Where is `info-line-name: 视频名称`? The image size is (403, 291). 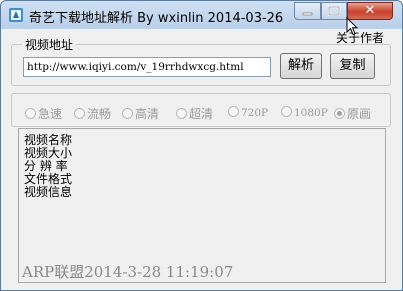
info-line-name: 视频名称 is located at coordinates (48, 140).